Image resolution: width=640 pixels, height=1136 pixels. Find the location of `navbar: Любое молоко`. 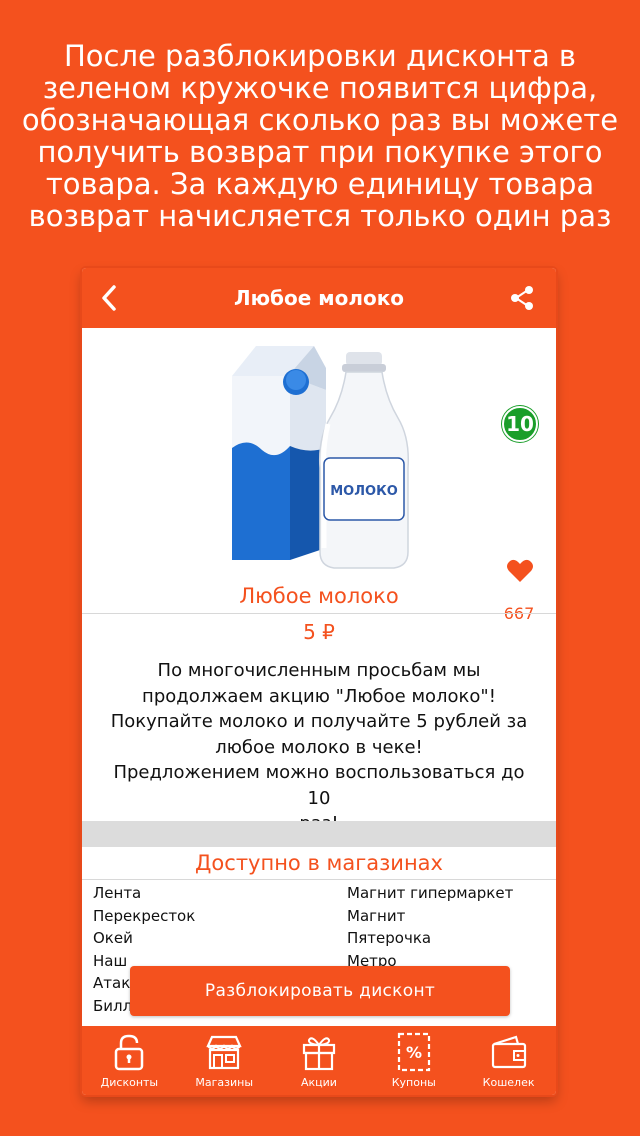

navbar: Любое молоко is located at coordinates (319, 298).